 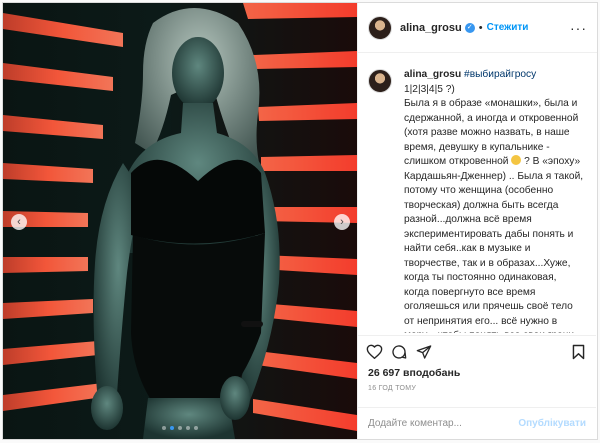 What do you see at coordinates (432, 74) in the screenshot?
I see `caption-username: alina_grosu` at bounding box center [432, 74].